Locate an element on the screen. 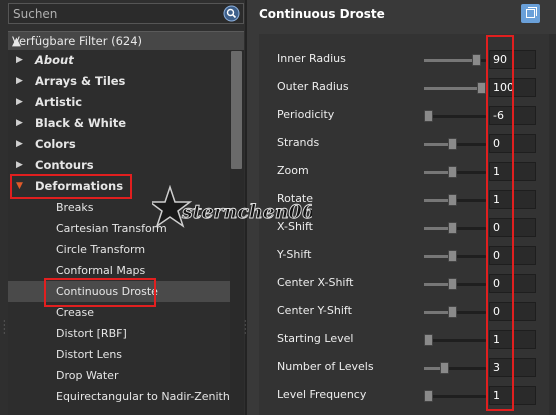  filter-item-distort-lens: Distort Lens is located at coordinates (119, 354).